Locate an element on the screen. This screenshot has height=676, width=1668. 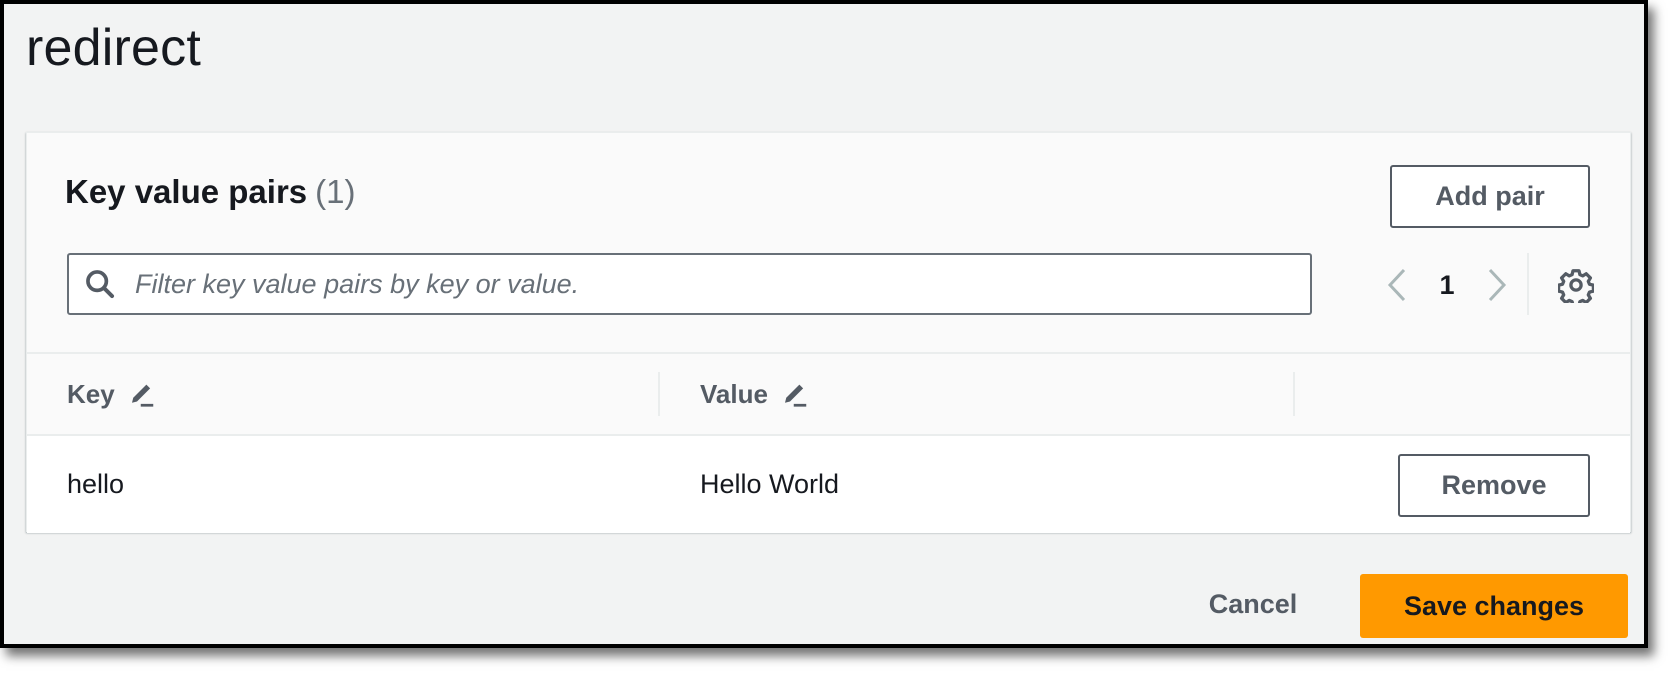
previous-page-button is located at coordinates (1397, 285).